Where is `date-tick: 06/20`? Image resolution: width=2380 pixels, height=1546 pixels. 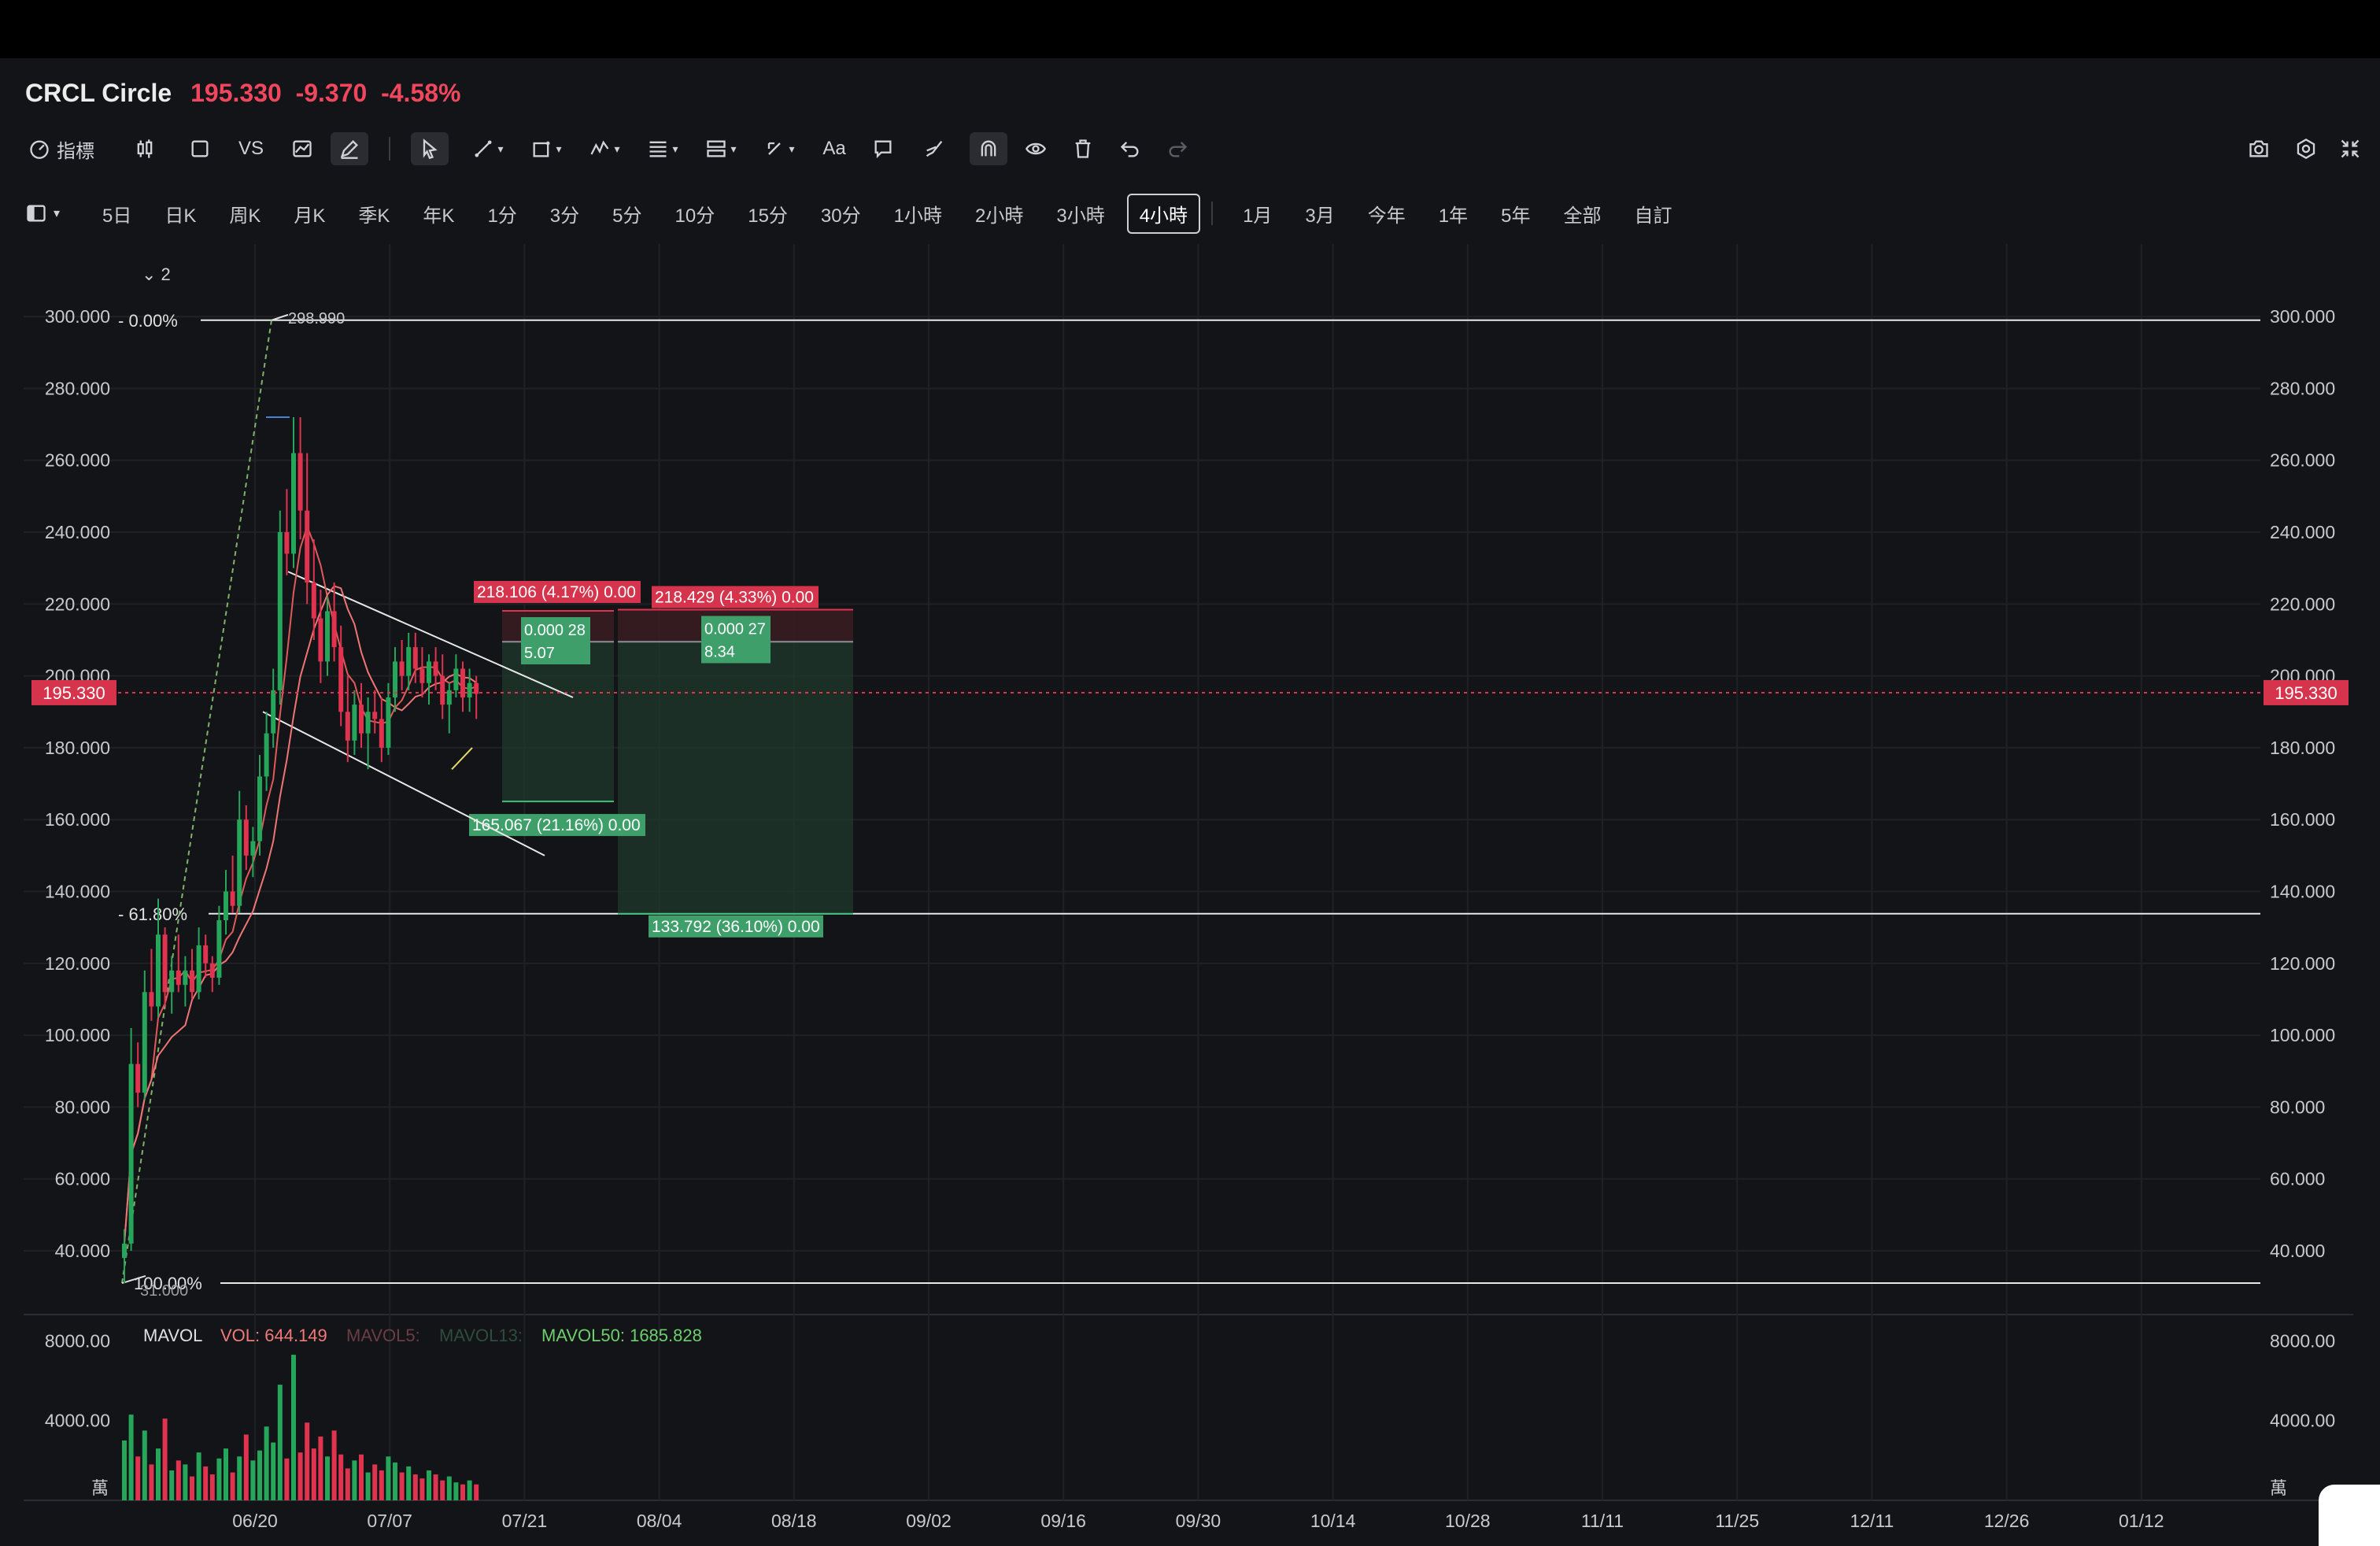
date-tick: 06/20 is located at coordinates (255, 1521).